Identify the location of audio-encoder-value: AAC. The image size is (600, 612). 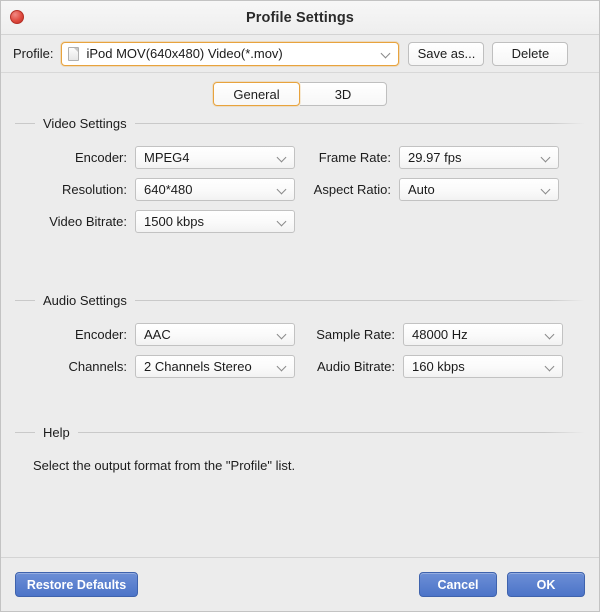
(157, 334).